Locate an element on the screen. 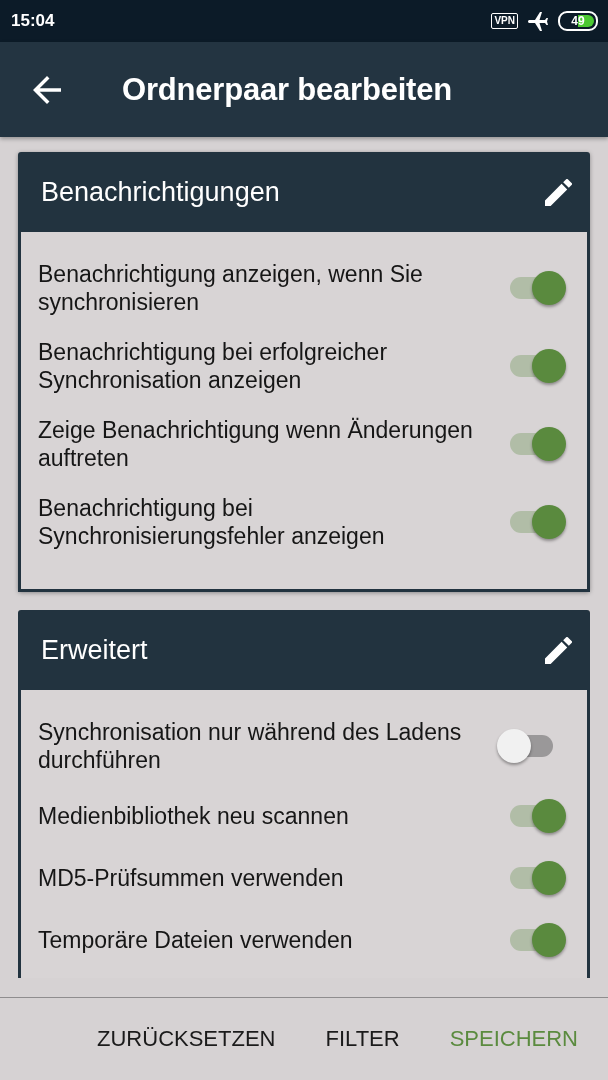 The width and height of the screenshot is (608, 1080). setting-label: Zeige Benachrichtigung wenn Änderungen auftreten is located at coordinates (256, 444).